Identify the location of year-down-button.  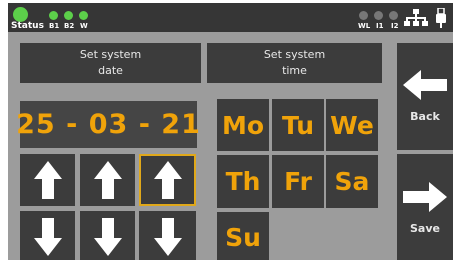
(167, 235).